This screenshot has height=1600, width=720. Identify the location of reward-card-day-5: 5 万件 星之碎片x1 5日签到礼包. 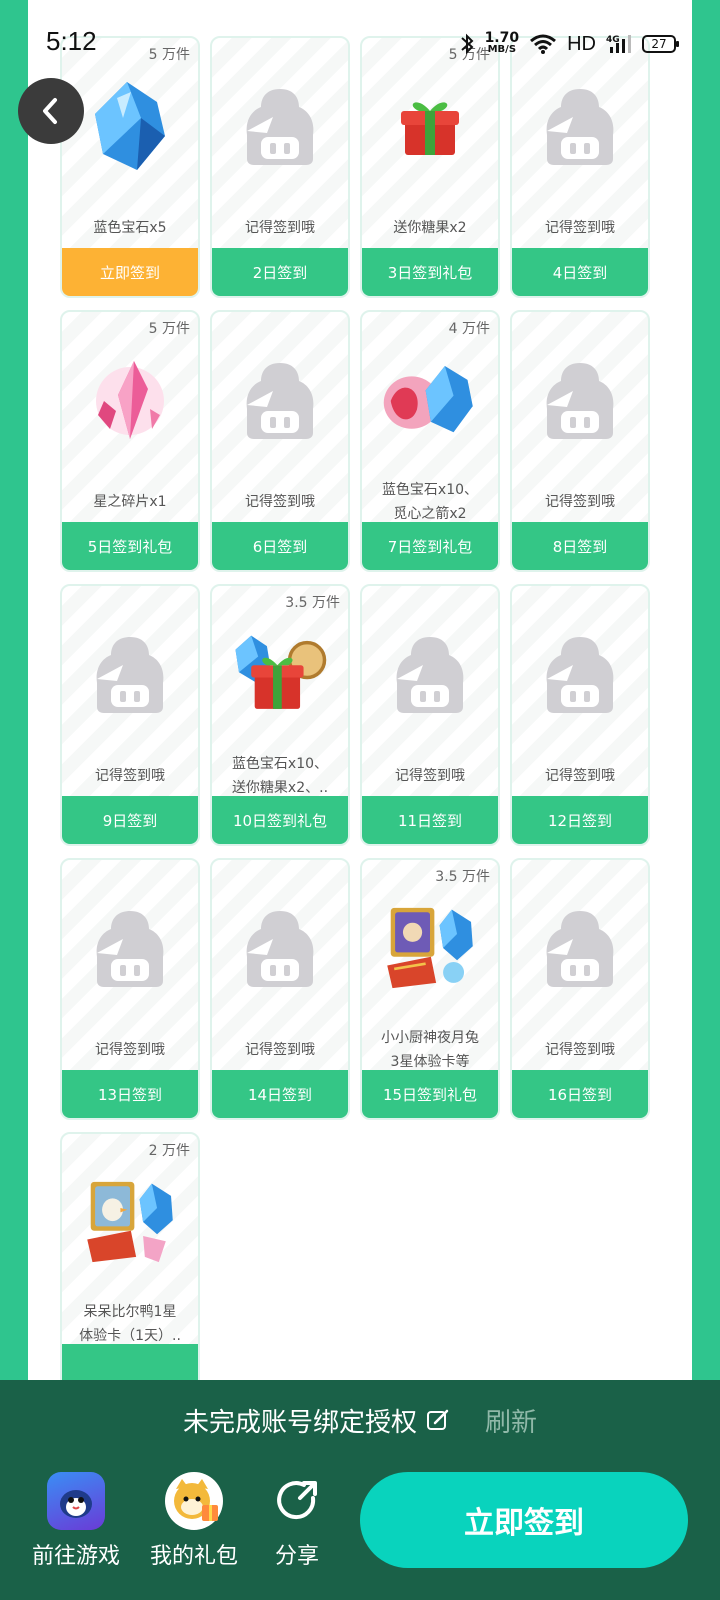
(130, 441).